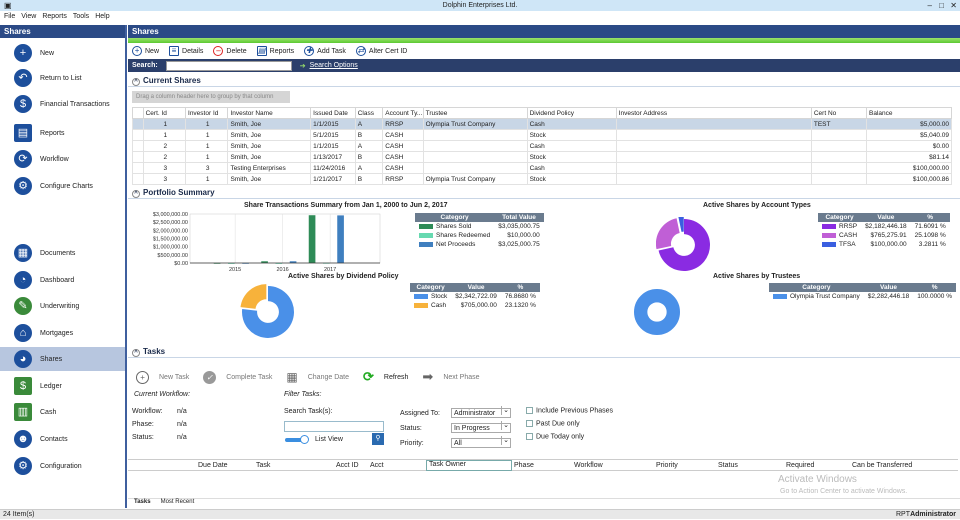 Image resolution: width=960 pixels, height=520 pixels. Describe the element at coordinates (62, 186) in the screenshot. I see `sidebar-configure-charts: ⚙ Configure Charts` at that location.